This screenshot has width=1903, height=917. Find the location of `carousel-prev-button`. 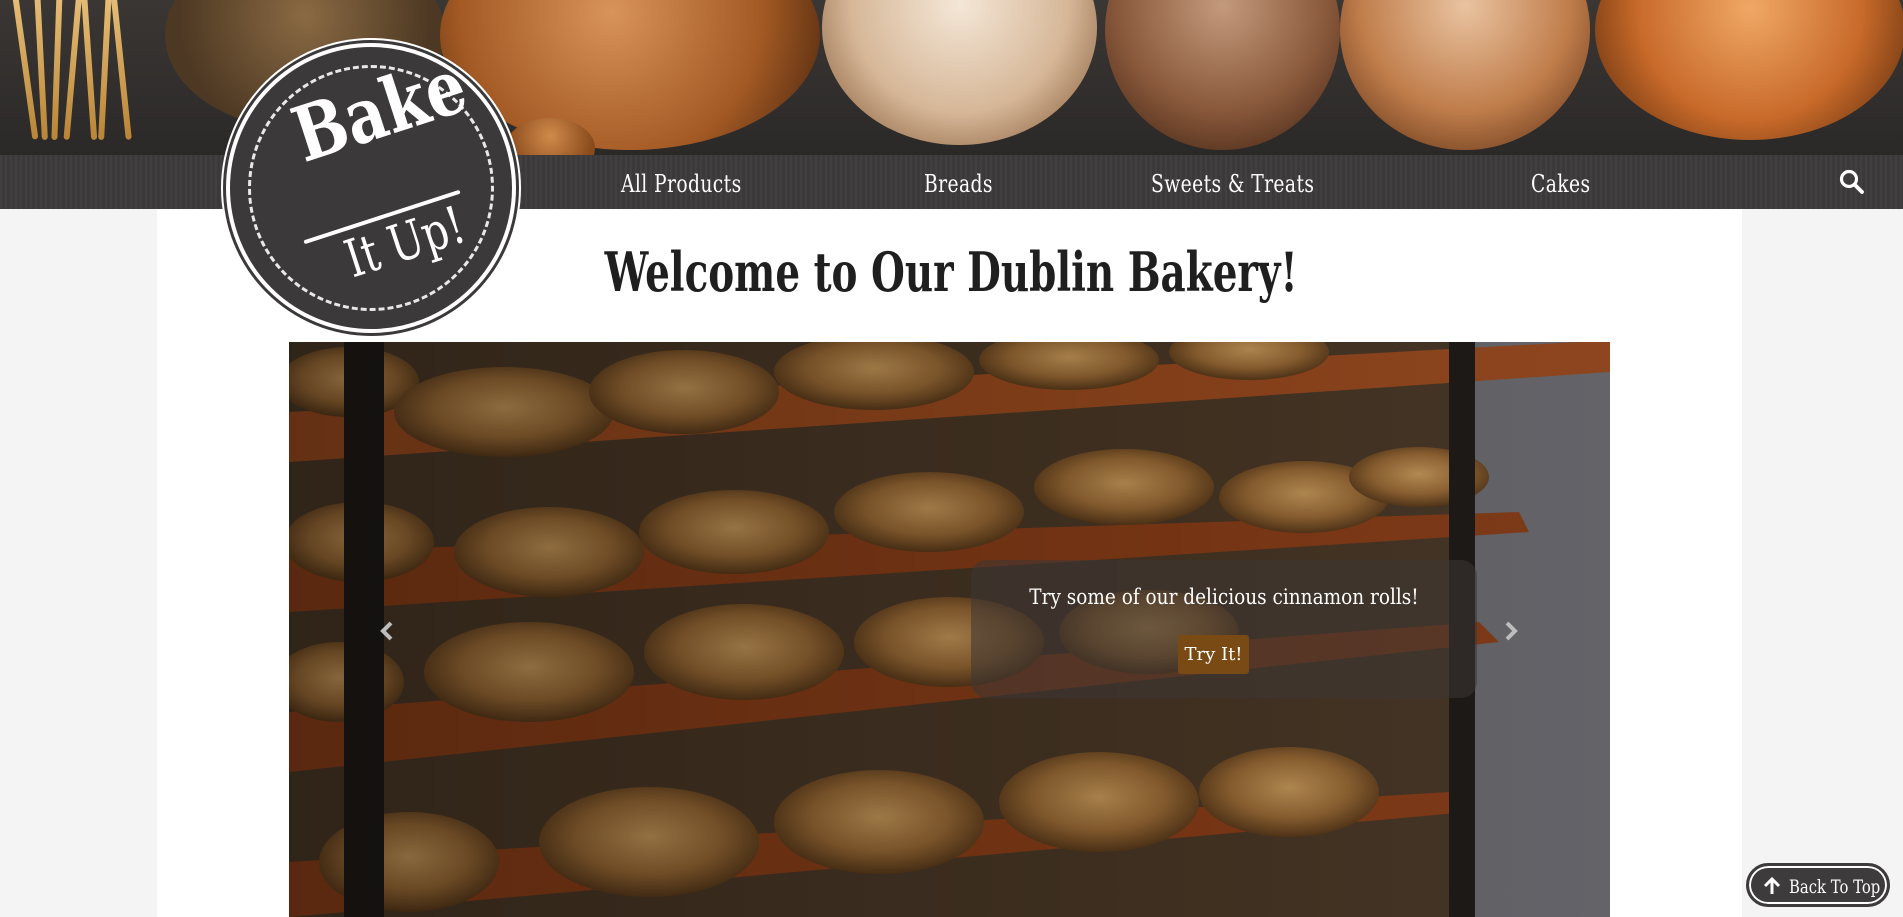

carousel-prev-button is located at coordinates (387, 631).